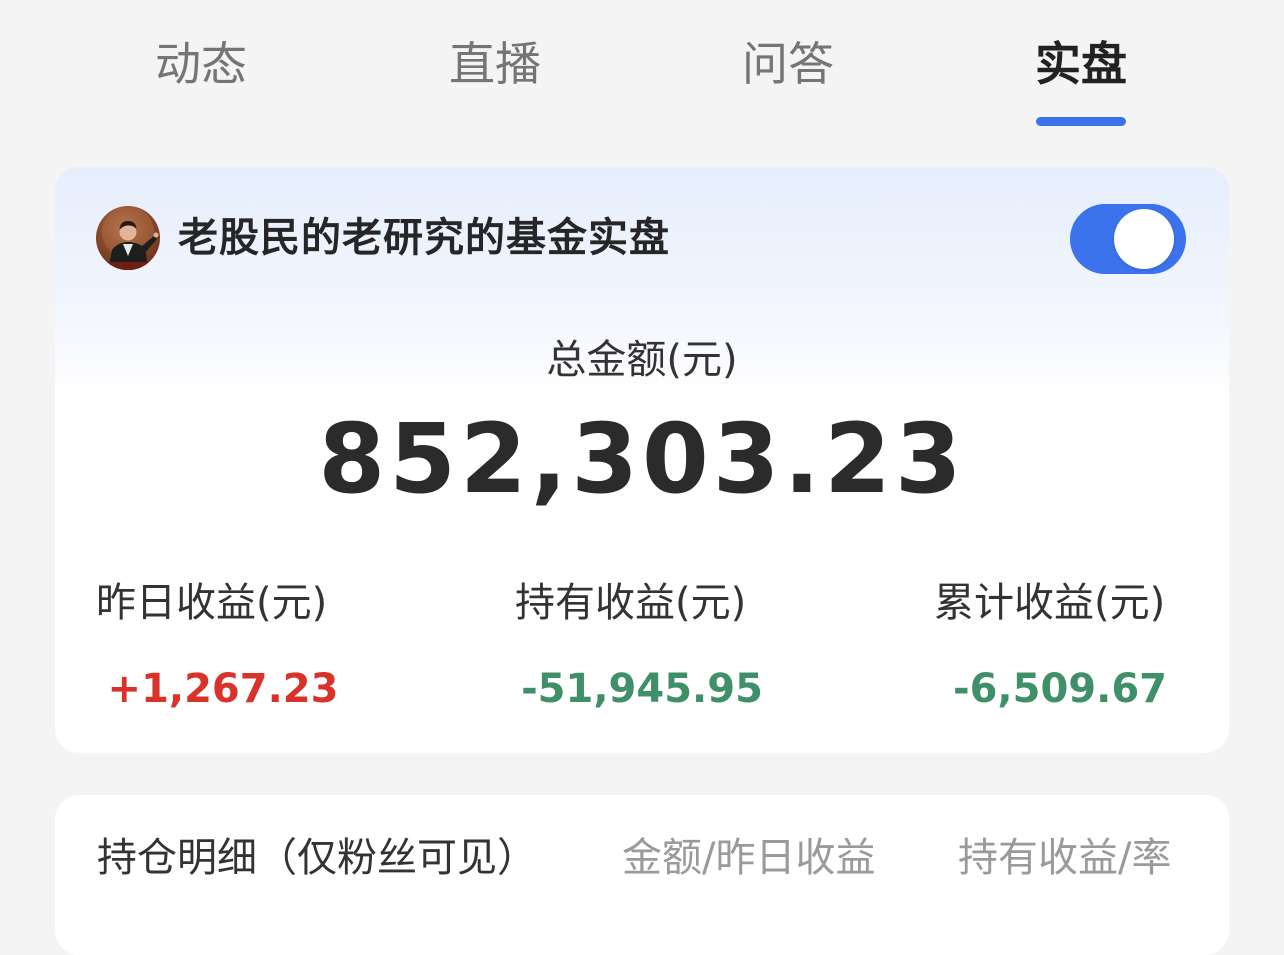  I want to click on cumulative-profit-label: 累计收益(元), so click(1050, 603).